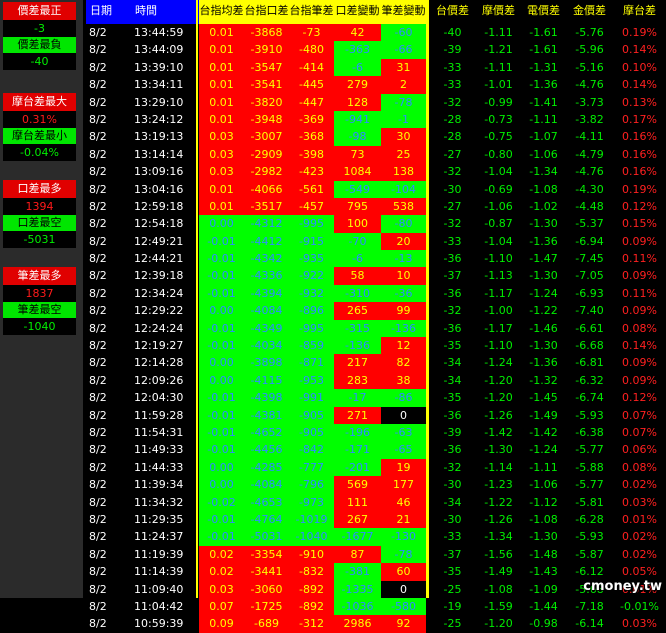 The height and width of the screenshot is (633, 666). Describe the element at coordinates (639, 606) in the screenshot. I see `cell-msci-tx: -0.01%` at that location.